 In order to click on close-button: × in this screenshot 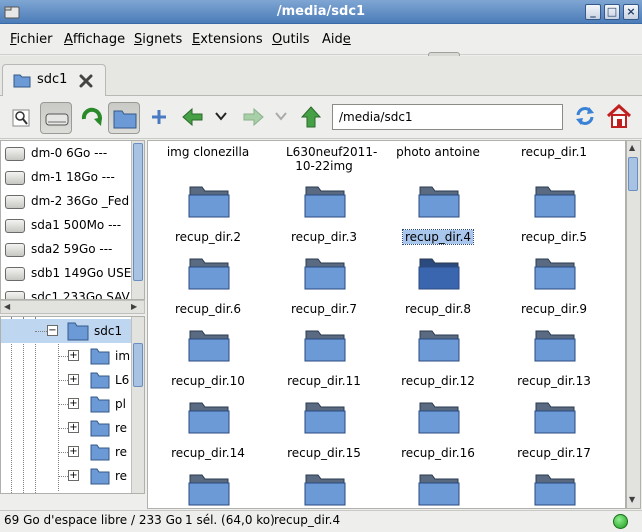, I will do `click(631, 12)`.